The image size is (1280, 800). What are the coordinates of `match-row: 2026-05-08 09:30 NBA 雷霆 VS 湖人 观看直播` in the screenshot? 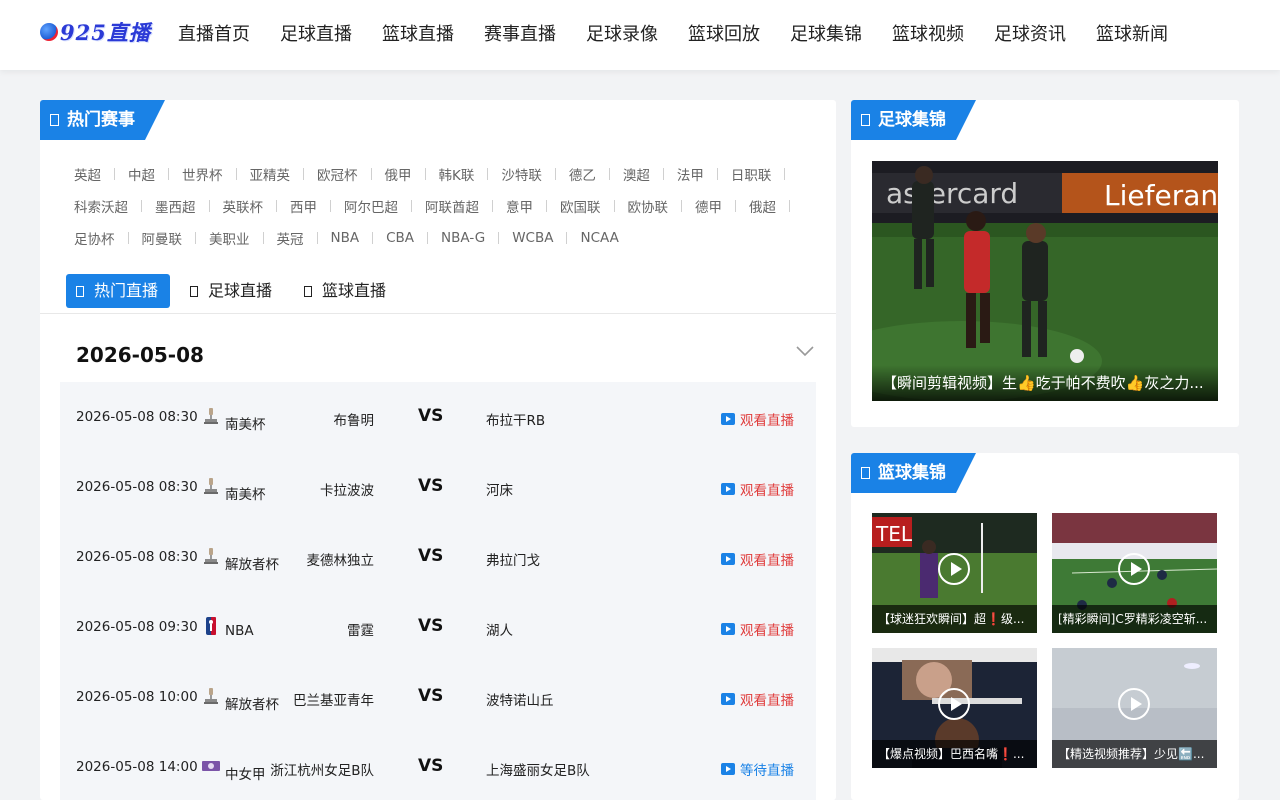 It's located at (438, 627).